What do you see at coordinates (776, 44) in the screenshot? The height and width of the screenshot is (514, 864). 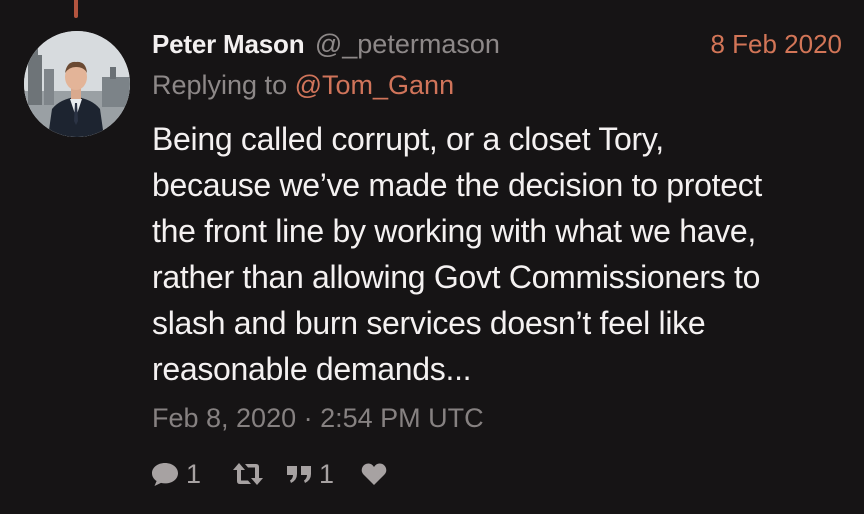 I see `tweet-date-link: 8 Feb 2020` at bounding box center [776, 44].